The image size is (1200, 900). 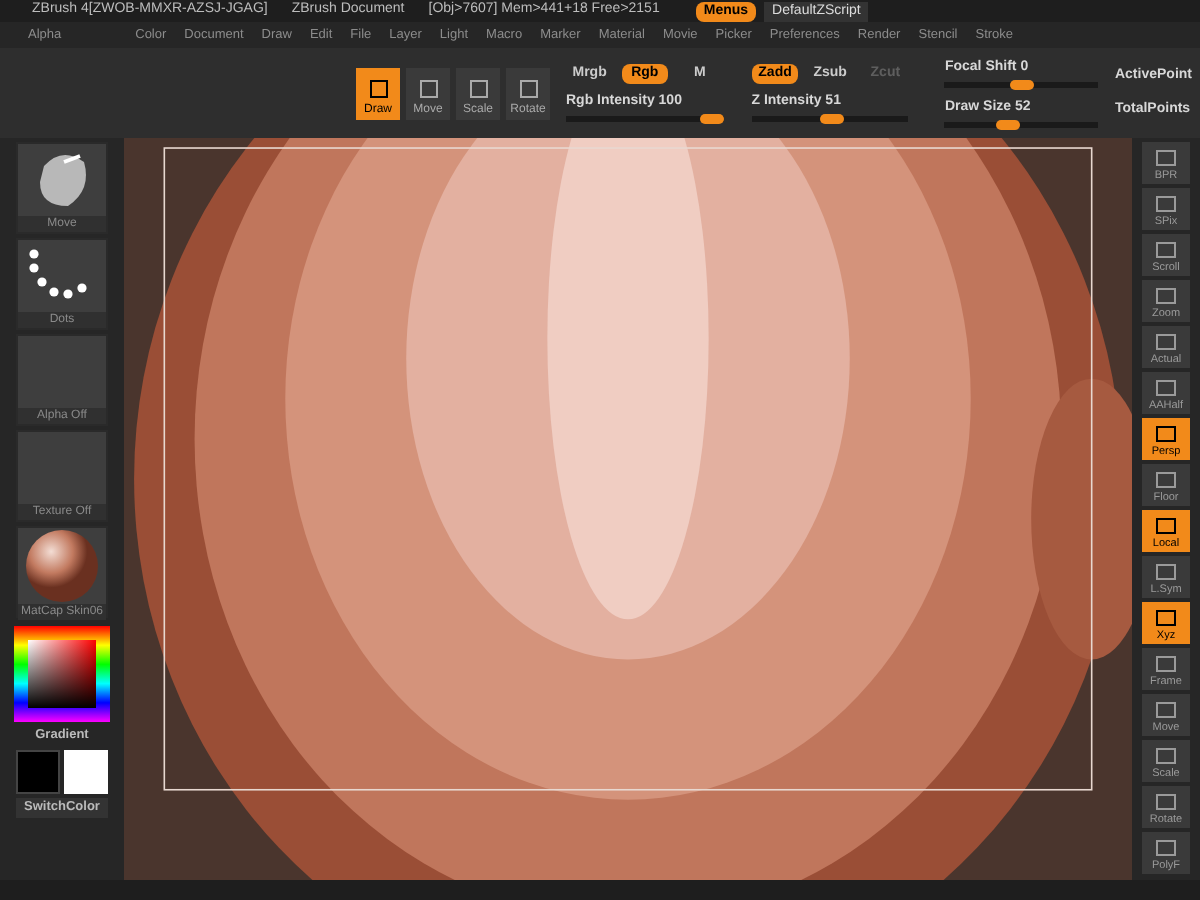 What do you see at coordinates (38, 771) in the screenshot?
I see `primary-color-swatch` at bounding box center [38, 771].